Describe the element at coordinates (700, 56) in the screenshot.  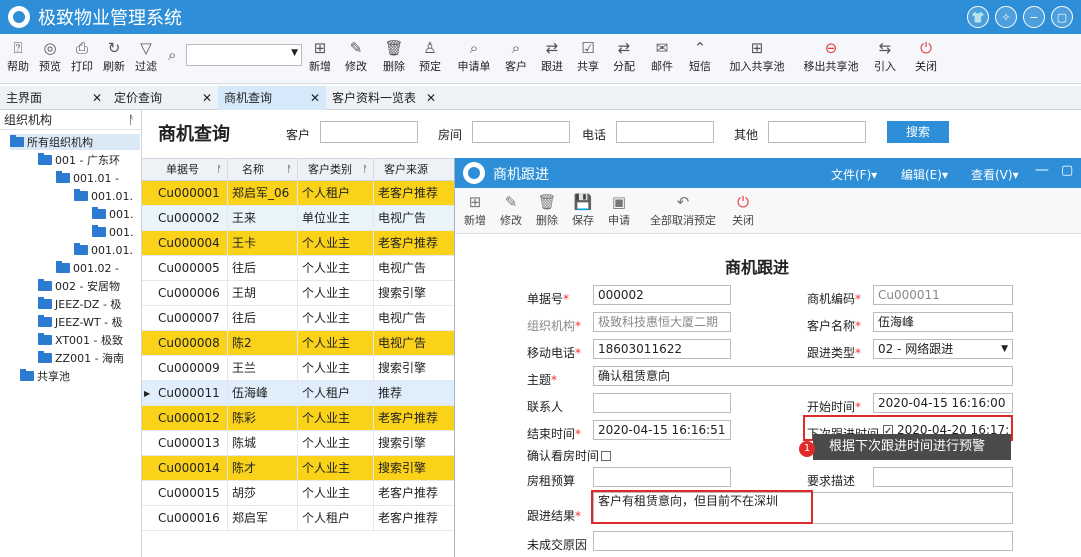
I see `toolbar-sms-button: ⌃ 短信` at that location.